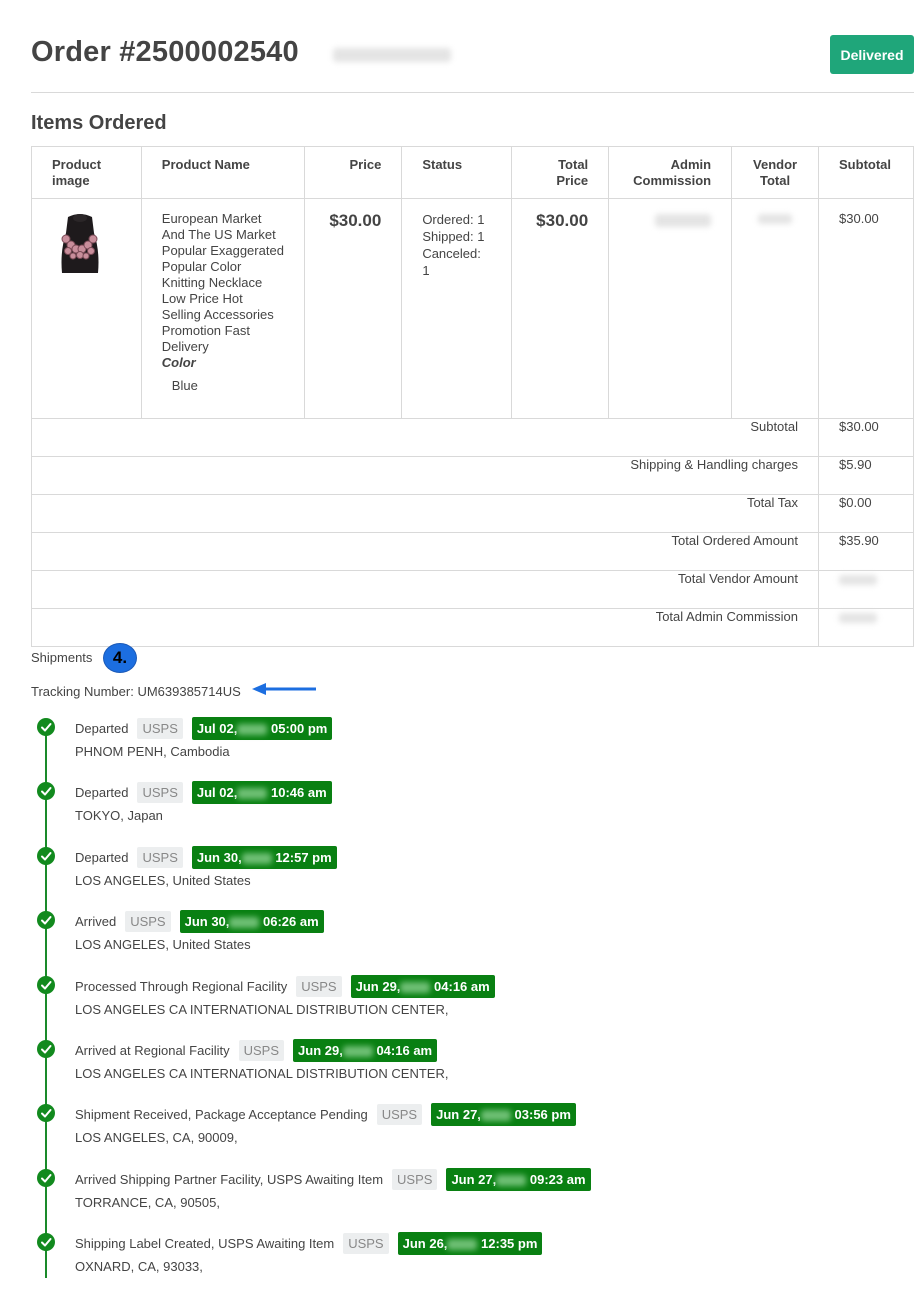 This screenshot has height=1291, width=921. I want to click on totals-label: Total Vendor Amount, so click(425, 589).